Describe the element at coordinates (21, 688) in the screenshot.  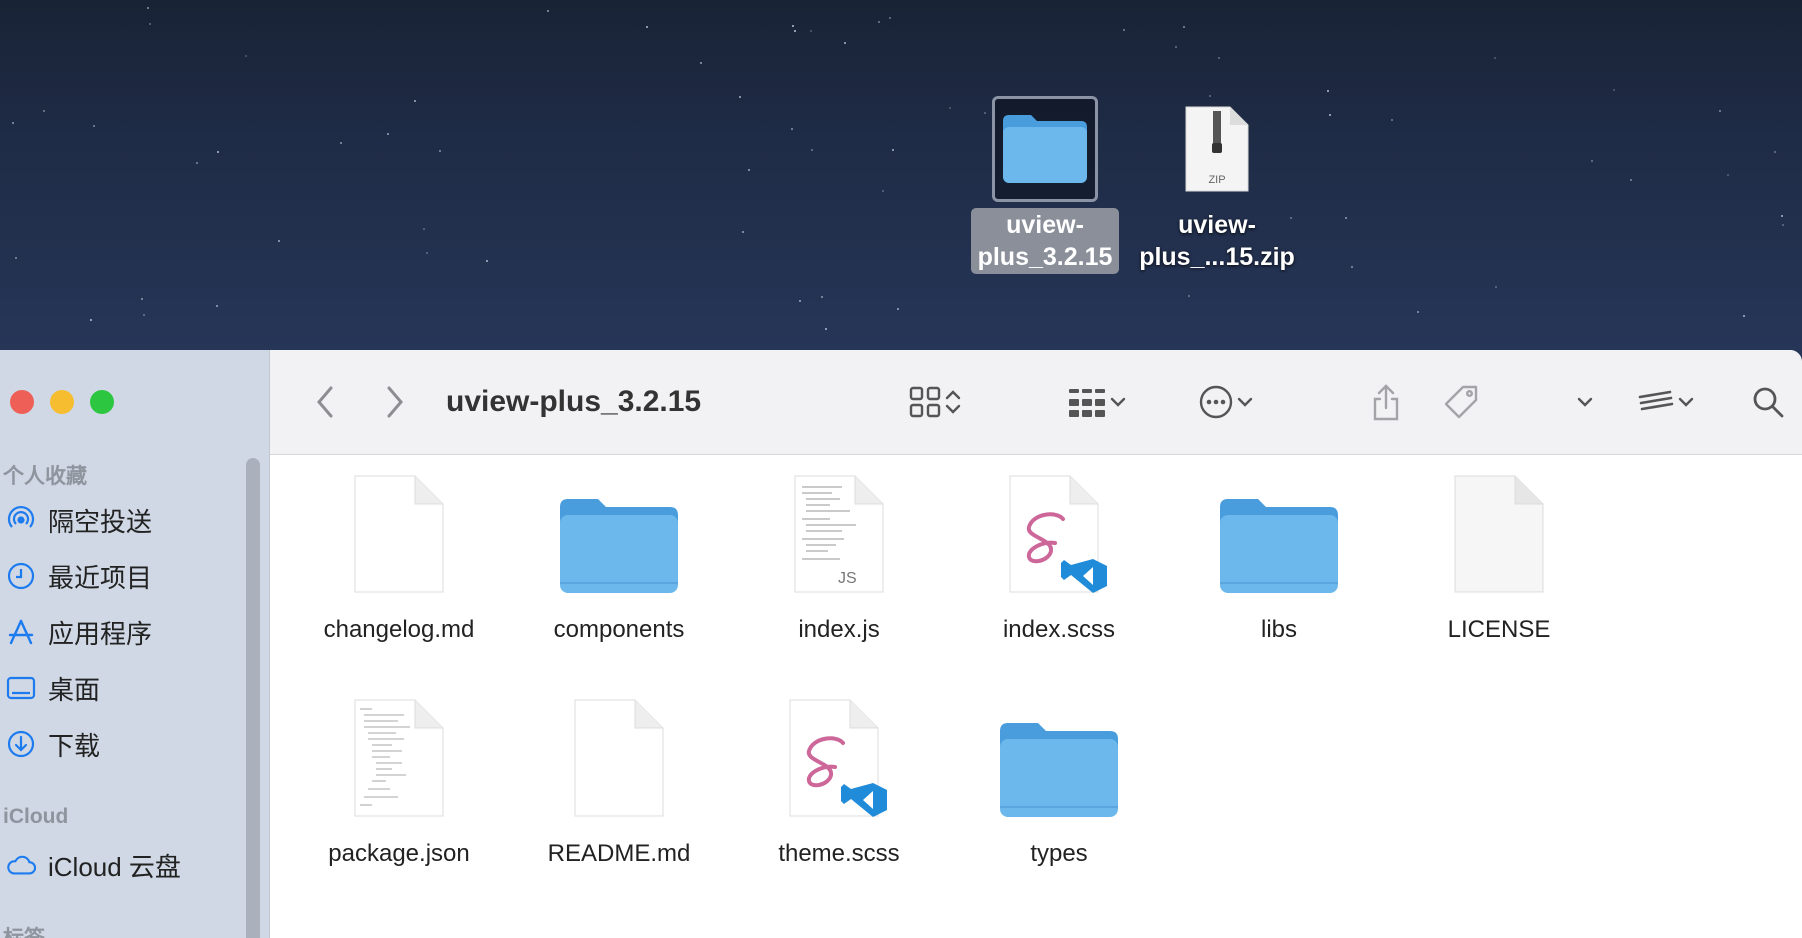
I see `desktop-icon` at that location.